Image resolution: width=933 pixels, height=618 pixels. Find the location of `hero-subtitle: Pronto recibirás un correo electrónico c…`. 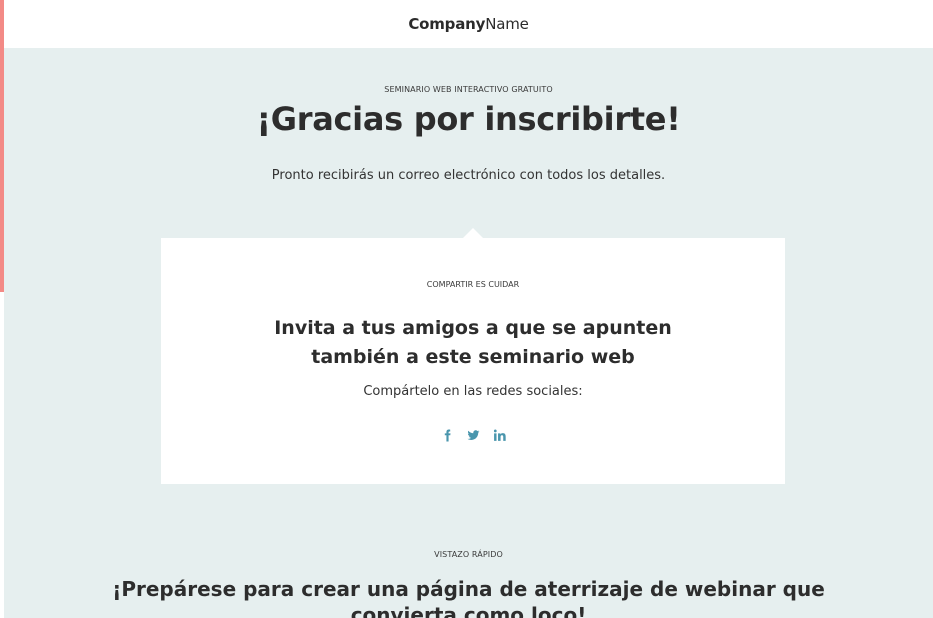

hero-subtitle: Pronto recibirás un correo electrónico c… is located at coordinates (468, 175).